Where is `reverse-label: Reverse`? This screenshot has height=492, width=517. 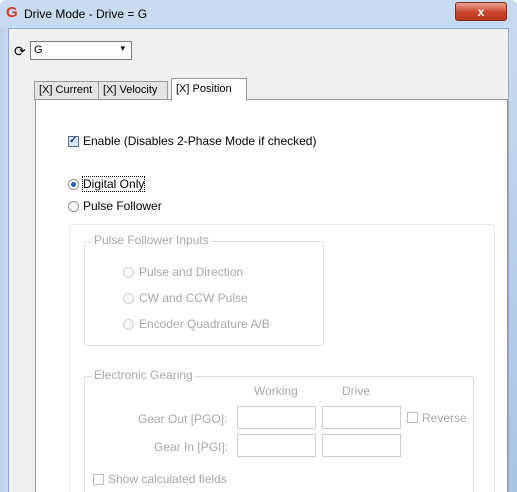 reverse-label: Reverse is located at coordinates (444, 418).